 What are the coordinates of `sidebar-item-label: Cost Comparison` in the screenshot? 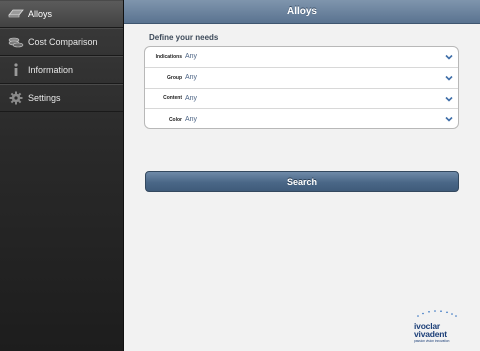 It's located at (63, 41).